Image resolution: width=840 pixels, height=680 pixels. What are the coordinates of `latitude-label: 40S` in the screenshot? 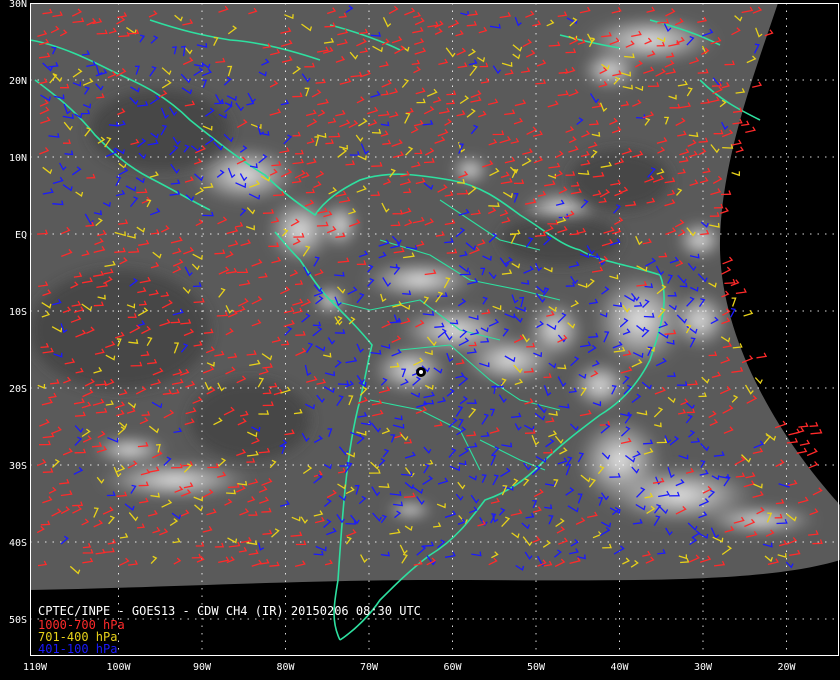 It's located at (18, 543).